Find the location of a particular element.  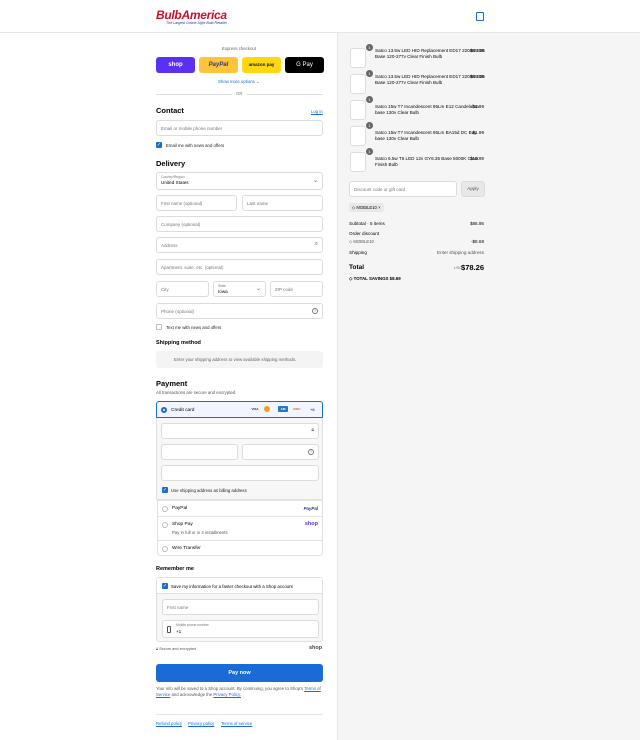

company-placeholder: Company (optional) is located at coordinates (181, 224).